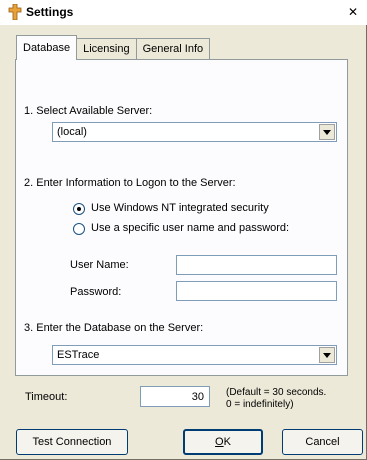  Describe the element at coordinates (88, 111) in the screenshot. I see `step1-label: 1. Select Available Server:` at that location.